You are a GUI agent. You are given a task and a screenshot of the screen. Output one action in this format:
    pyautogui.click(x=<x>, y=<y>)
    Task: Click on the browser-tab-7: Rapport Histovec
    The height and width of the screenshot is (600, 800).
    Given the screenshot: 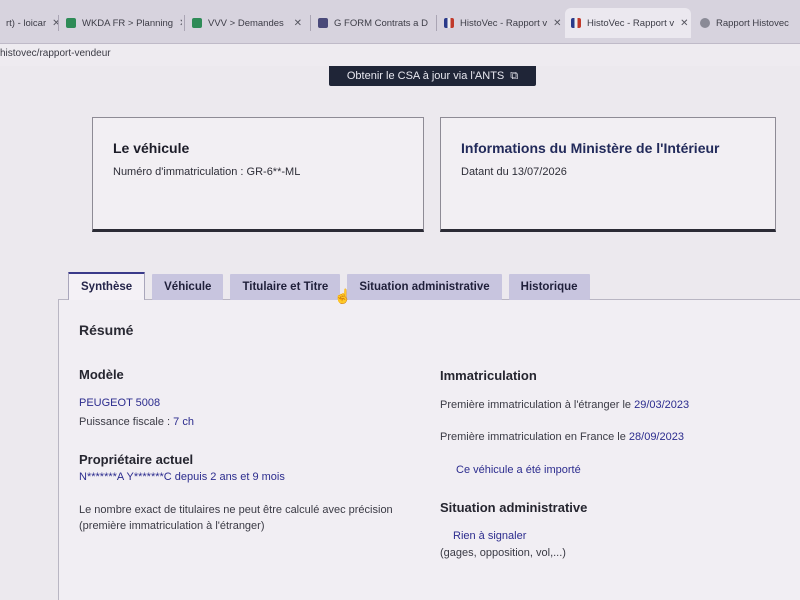 What is the action you would take?
    pyautogui.click(x=747, y=23)
    